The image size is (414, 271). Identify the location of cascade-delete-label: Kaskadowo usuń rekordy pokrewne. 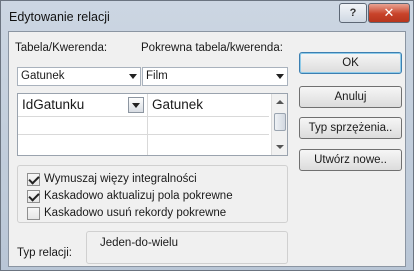
(135, 213).